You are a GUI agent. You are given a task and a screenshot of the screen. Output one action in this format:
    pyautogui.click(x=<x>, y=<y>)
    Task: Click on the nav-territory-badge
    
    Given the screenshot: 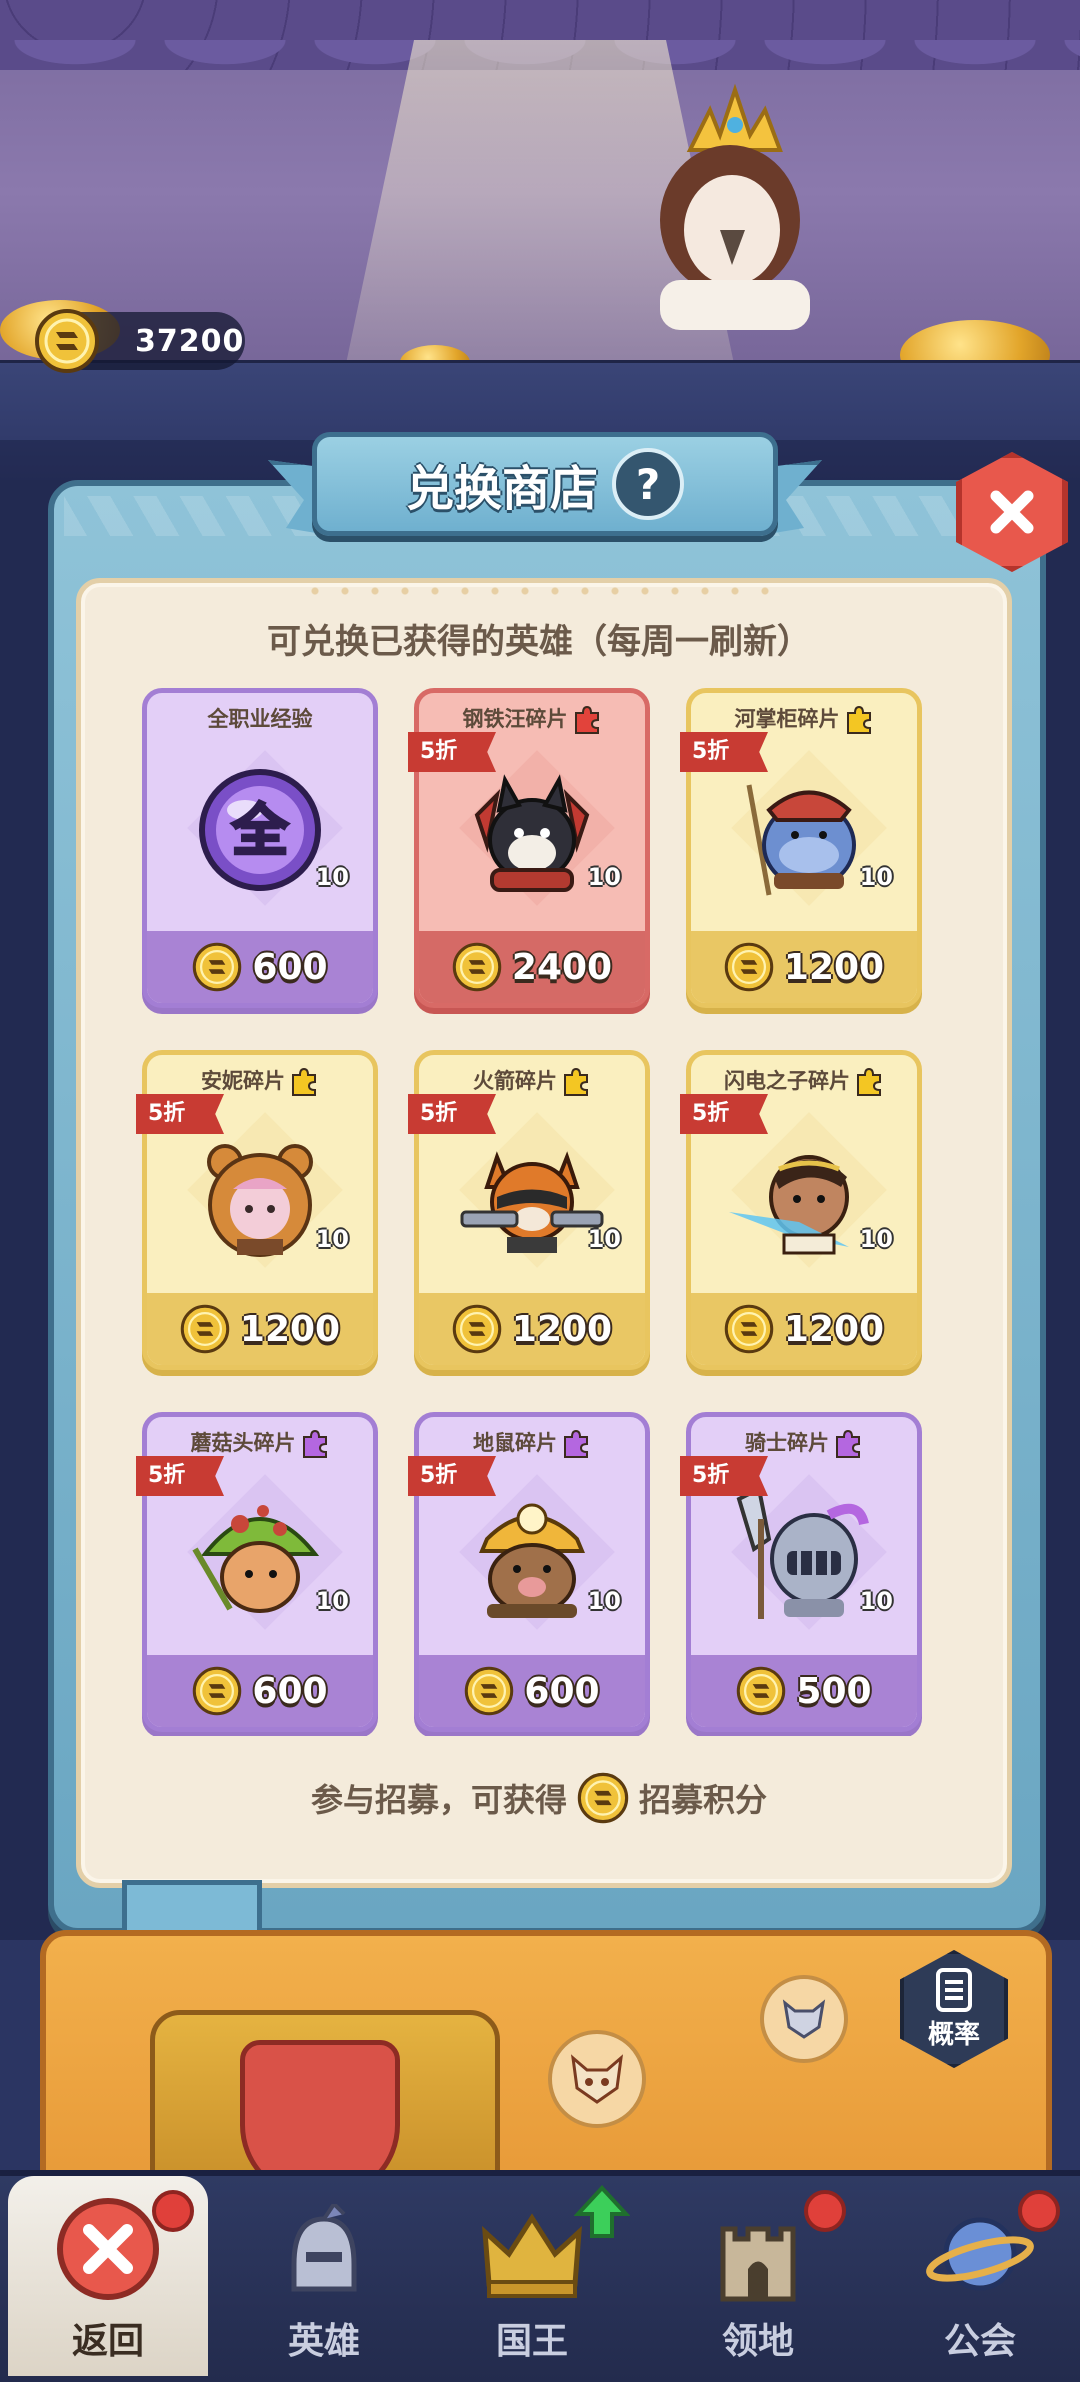 What is the action you would take?
    pyautogui.click(x=825, y=2211)
    